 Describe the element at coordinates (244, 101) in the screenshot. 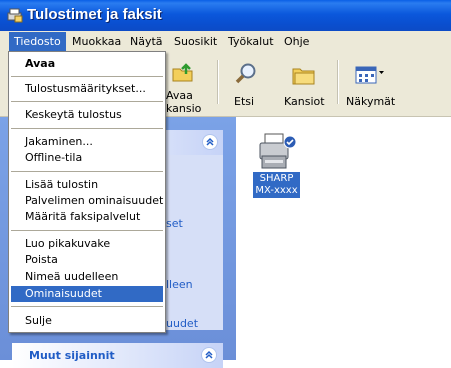

I see `search-label: Etsi` at that location.